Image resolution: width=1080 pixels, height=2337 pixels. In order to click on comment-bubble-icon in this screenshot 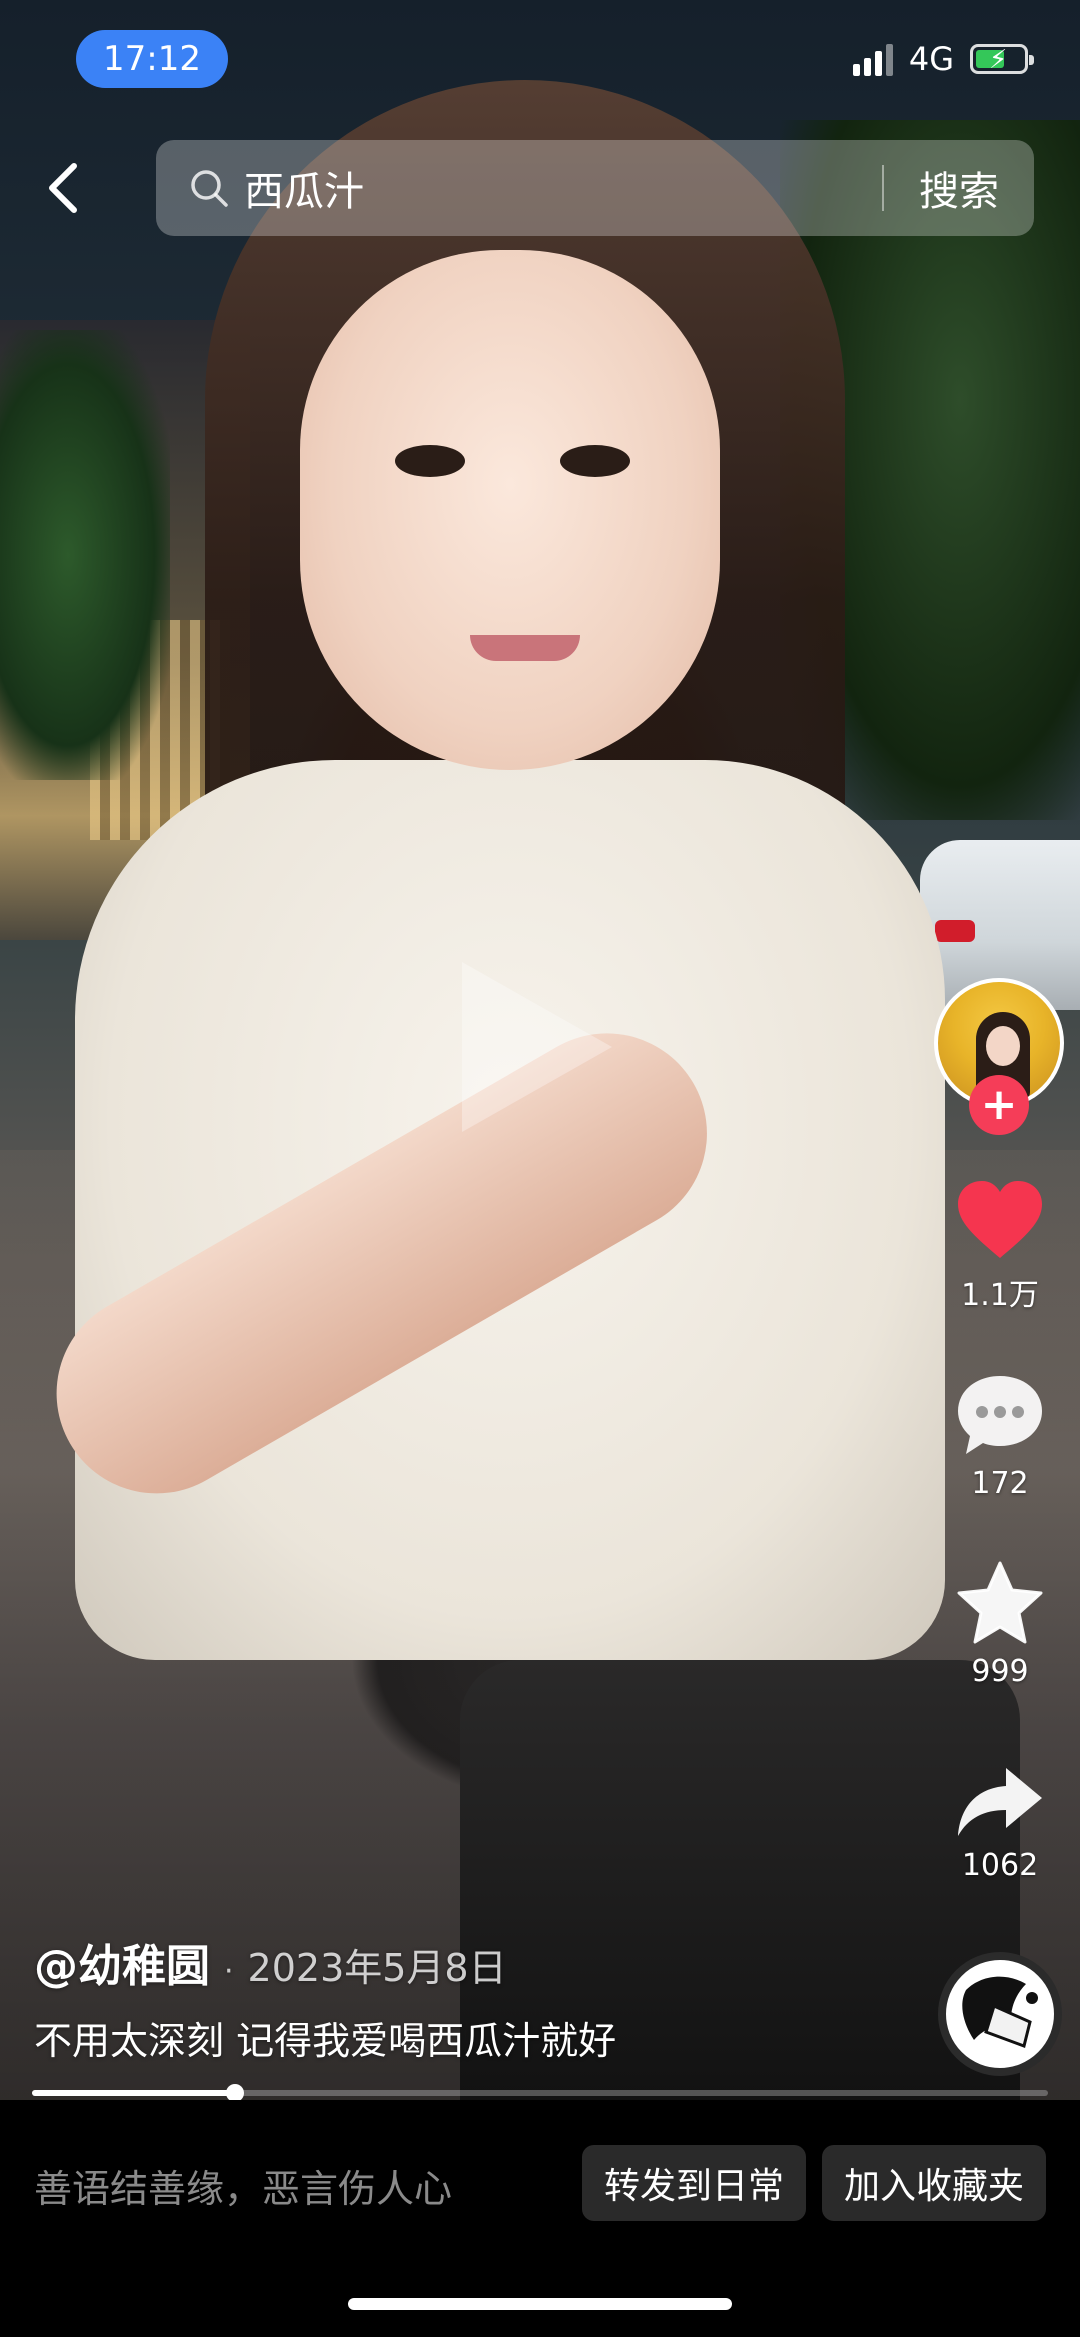, I will do `click(1000, 1415)`.